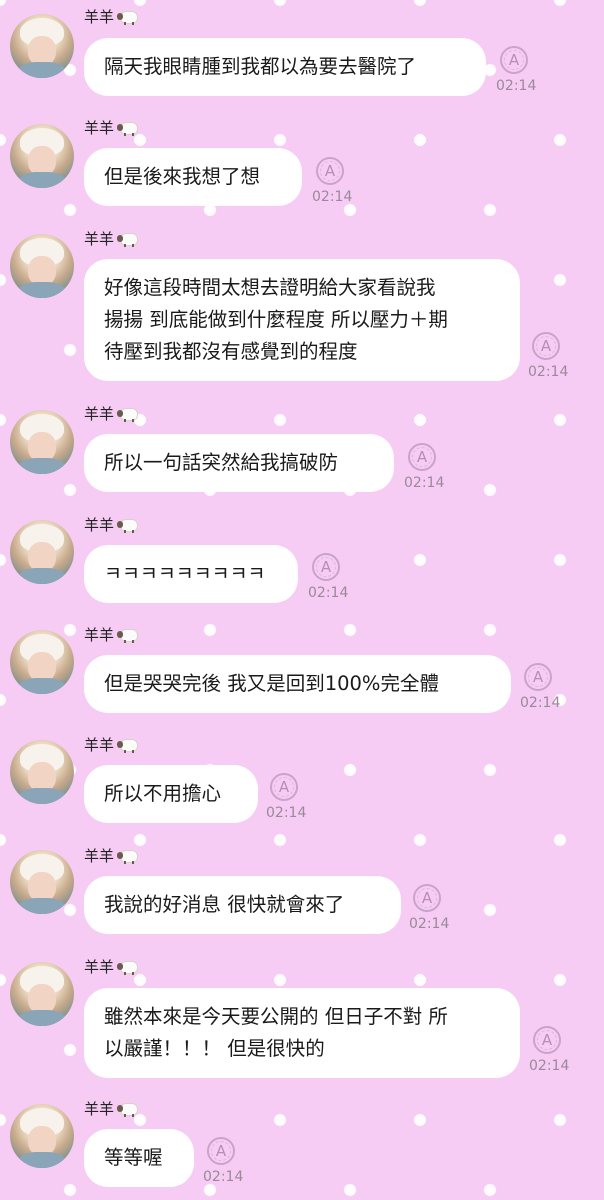 The height and width of the screenshot is (1200, 604). I want to click on message-bubble: 但是哭哭完後 我又是回到100%完全體, so click(297, 684).